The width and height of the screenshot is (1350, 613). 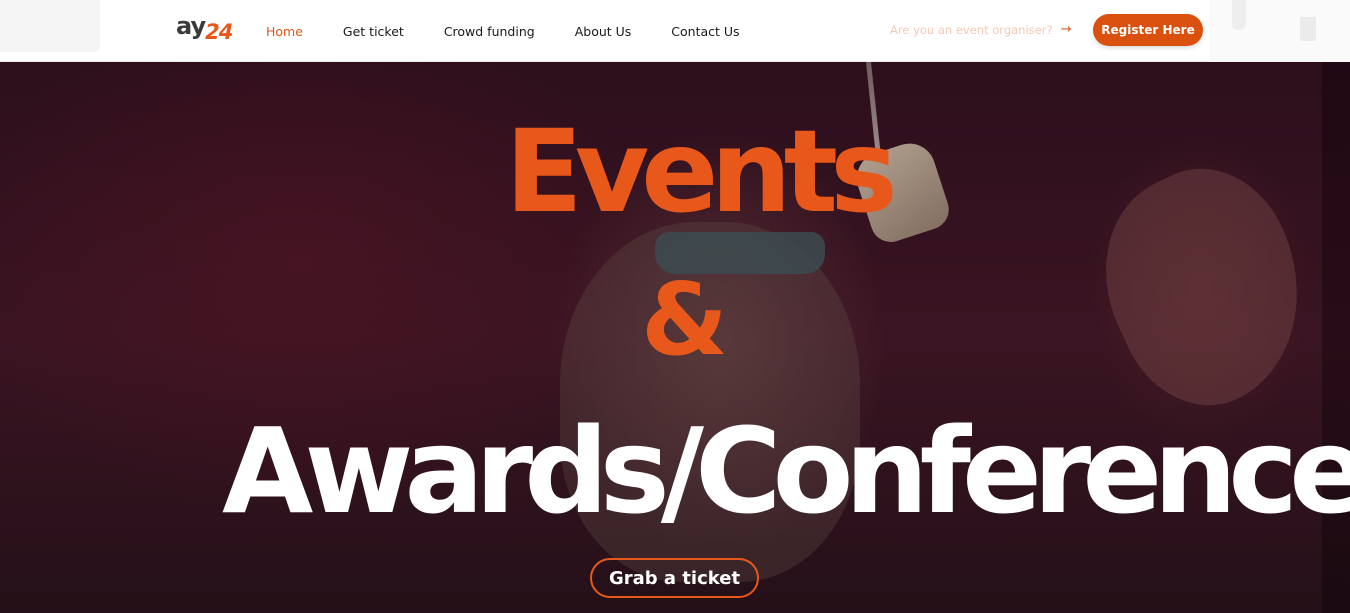 I want to click on grab-ticket-button: Grab a ticket, so click(x=674, y=578).